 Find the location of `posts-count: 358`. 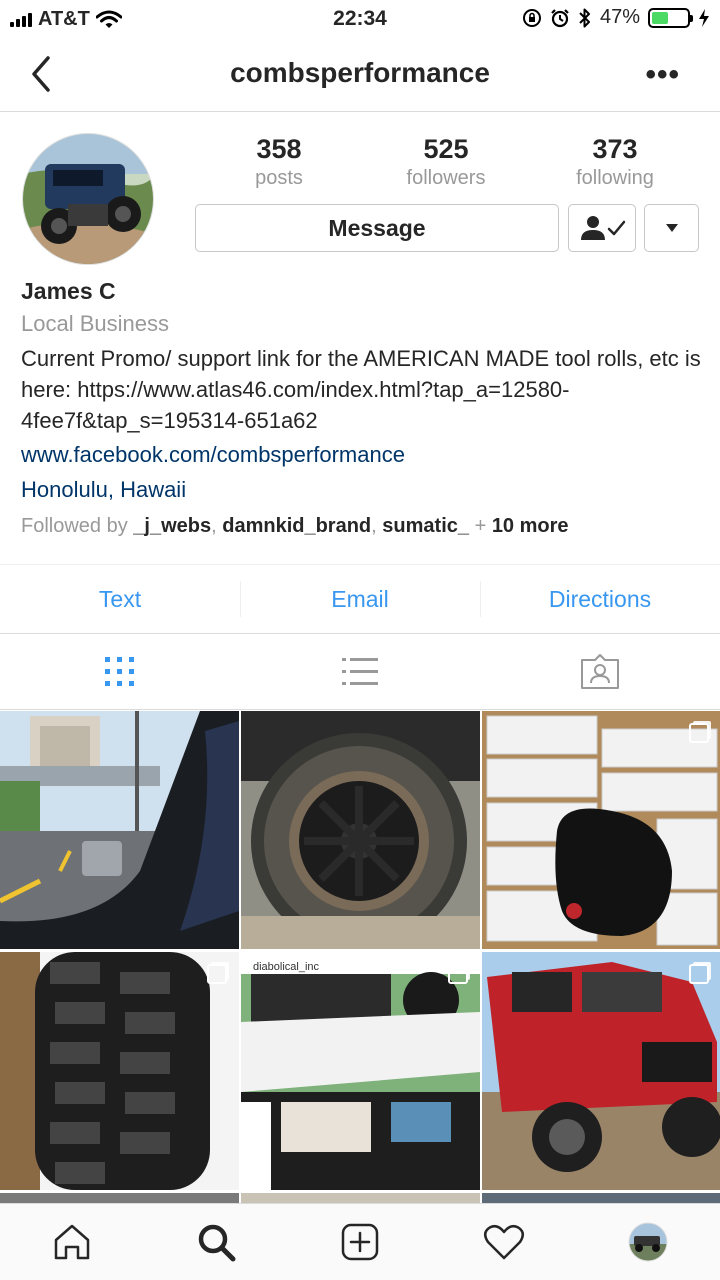

posts-count: 358 is located at coordinates (279, 149).